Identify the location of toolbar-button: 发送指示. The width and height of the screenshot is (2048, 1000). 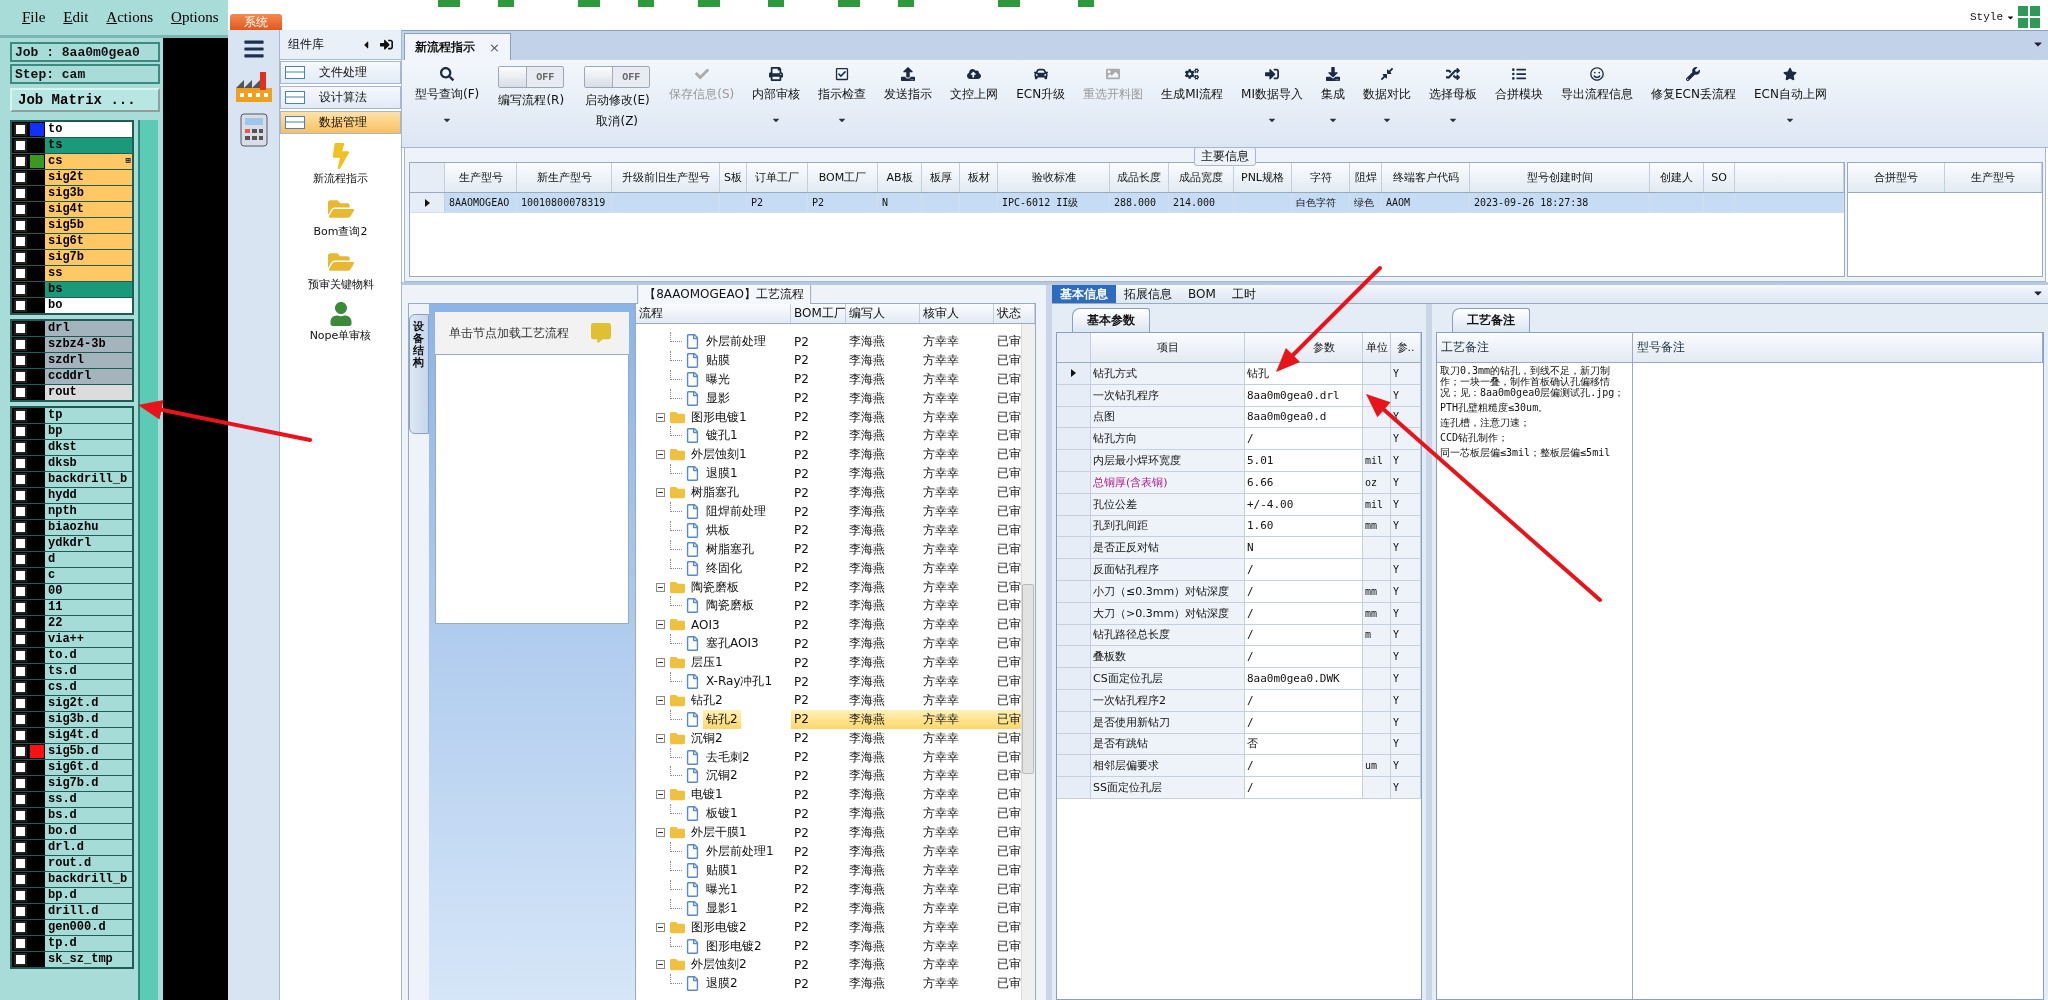
(908, 84).